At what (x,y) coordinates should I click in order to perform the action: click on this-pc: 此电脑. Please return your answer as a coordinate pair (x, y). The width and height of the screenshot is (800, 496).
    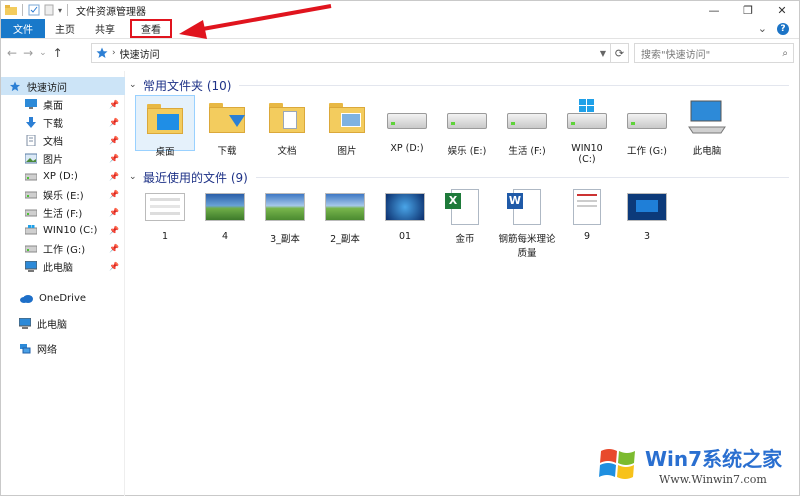
    Looking at the image, I should click on (707, 126).